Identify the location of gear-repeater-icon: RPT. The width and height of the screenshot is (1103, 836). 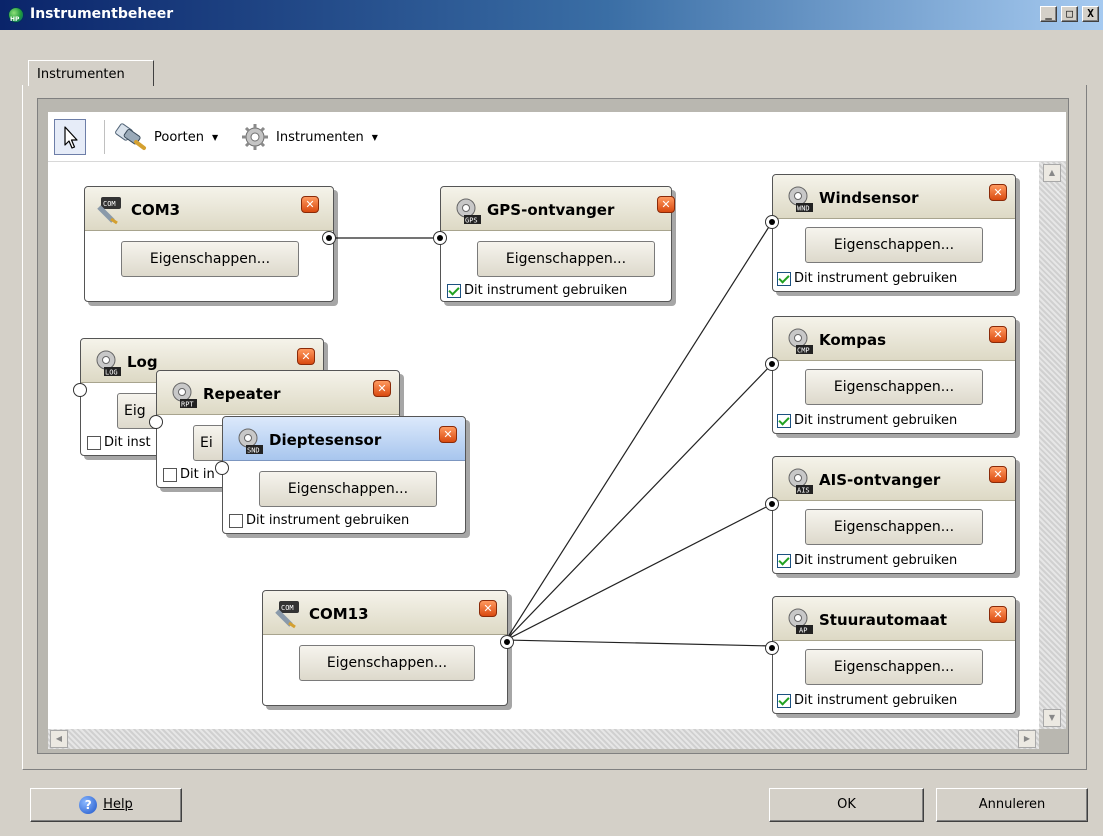
(184, 395).